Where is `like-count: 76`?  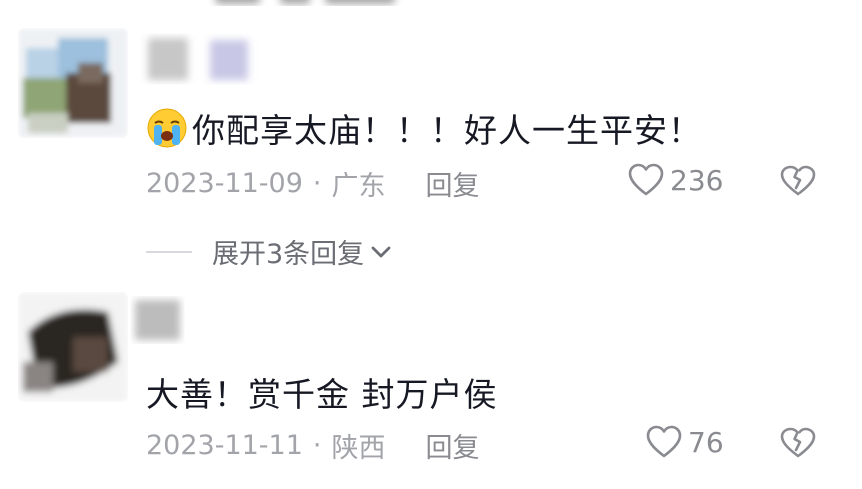
like-count: 76 is located at coordinates (706, 442).